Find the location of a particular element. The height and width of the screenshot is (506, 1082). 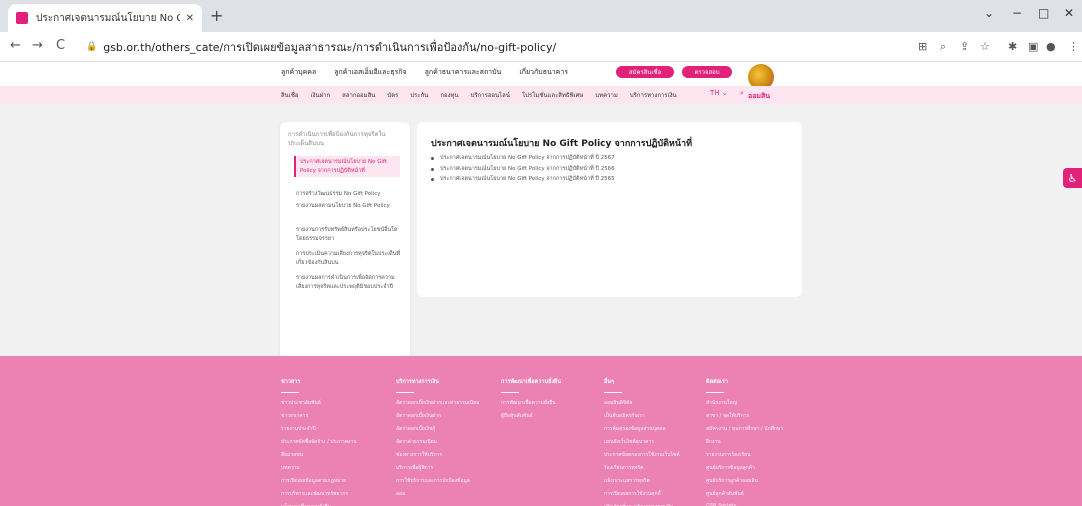

new-tab-button: + is located at coordinates (216, 15).